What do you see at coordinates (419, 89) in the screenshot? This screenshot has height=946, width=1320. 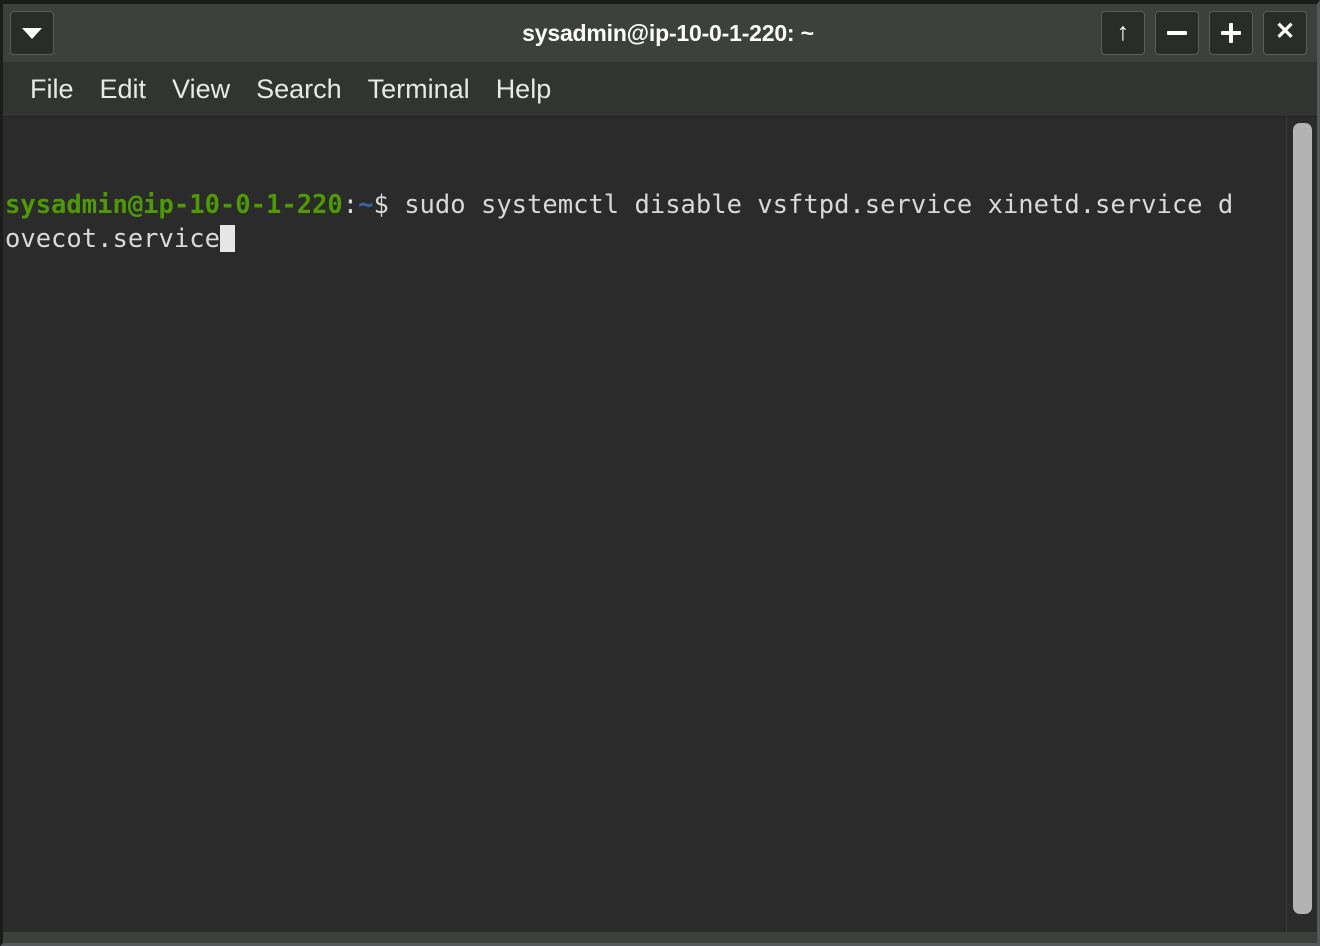 I see `menu-item-terminal: Terminal` at bounding box center [419, 89].